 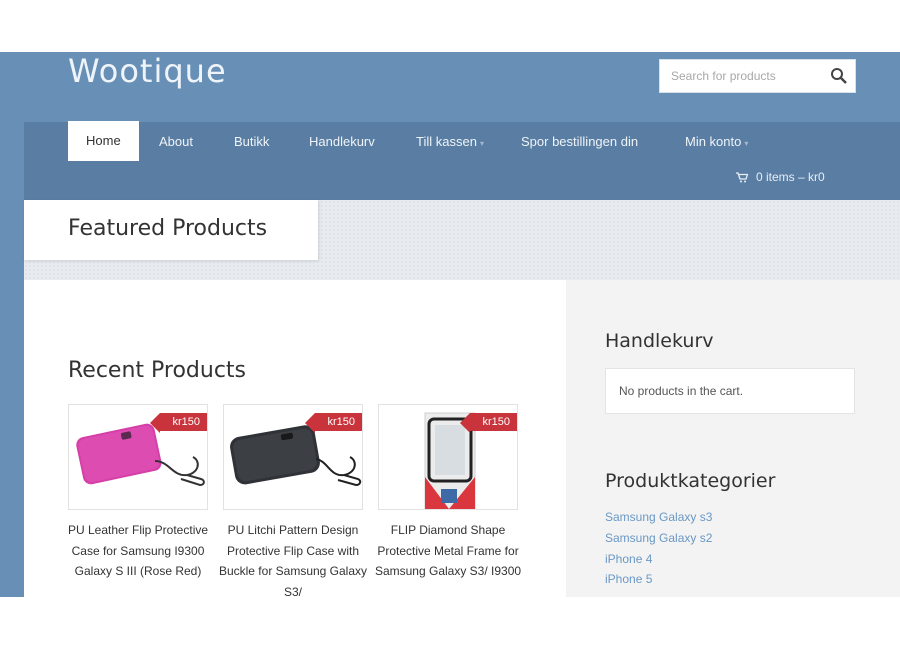 I want to click on featured-title-box: Featured Products, so click(x=171, y=230).